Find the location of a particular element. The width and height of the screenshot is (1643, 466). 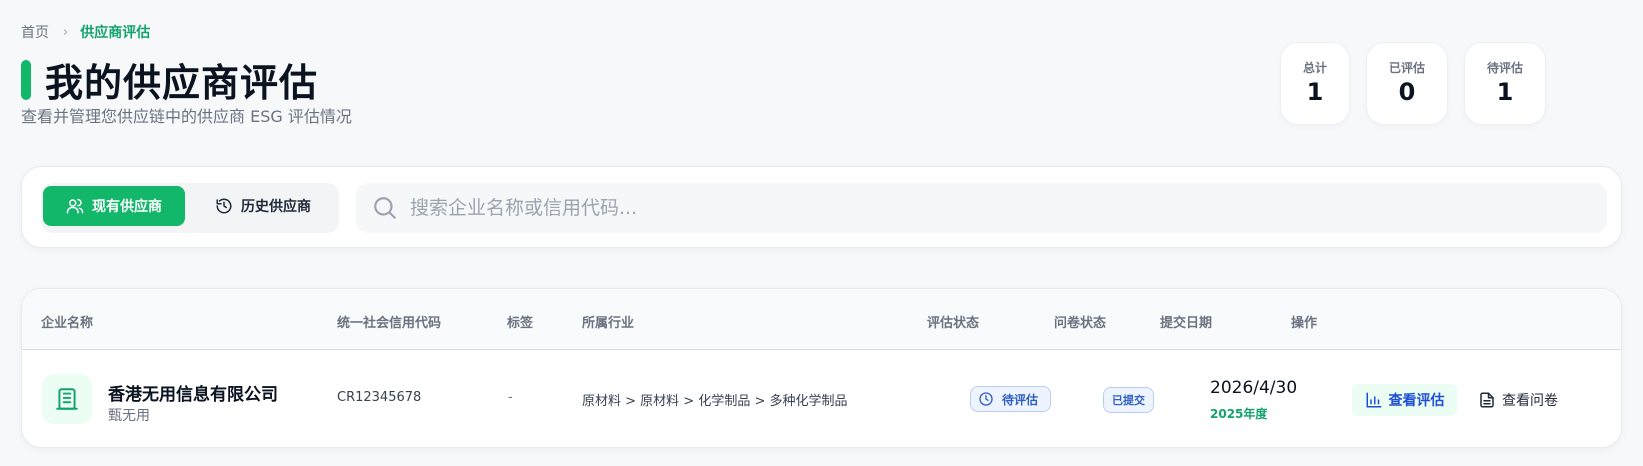

credit-code: CR12345678 is located at coordinates (379, 397).